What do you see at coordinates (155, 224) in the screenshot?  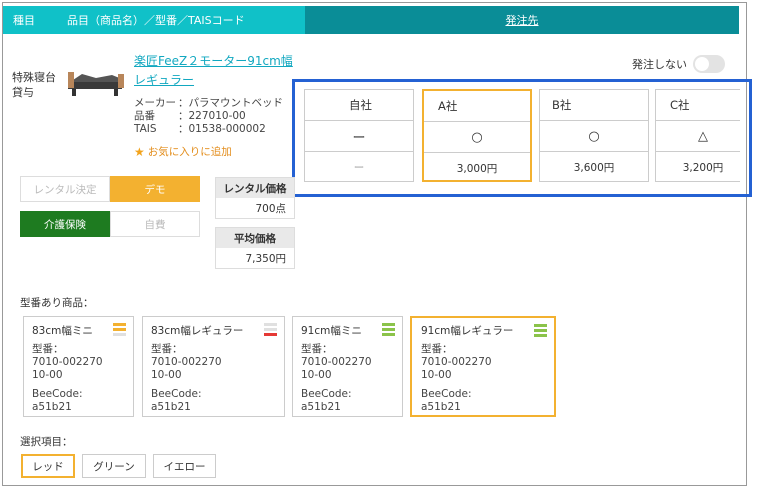 I see `self-pay-option: 自費` at bounding box center [155, 224].